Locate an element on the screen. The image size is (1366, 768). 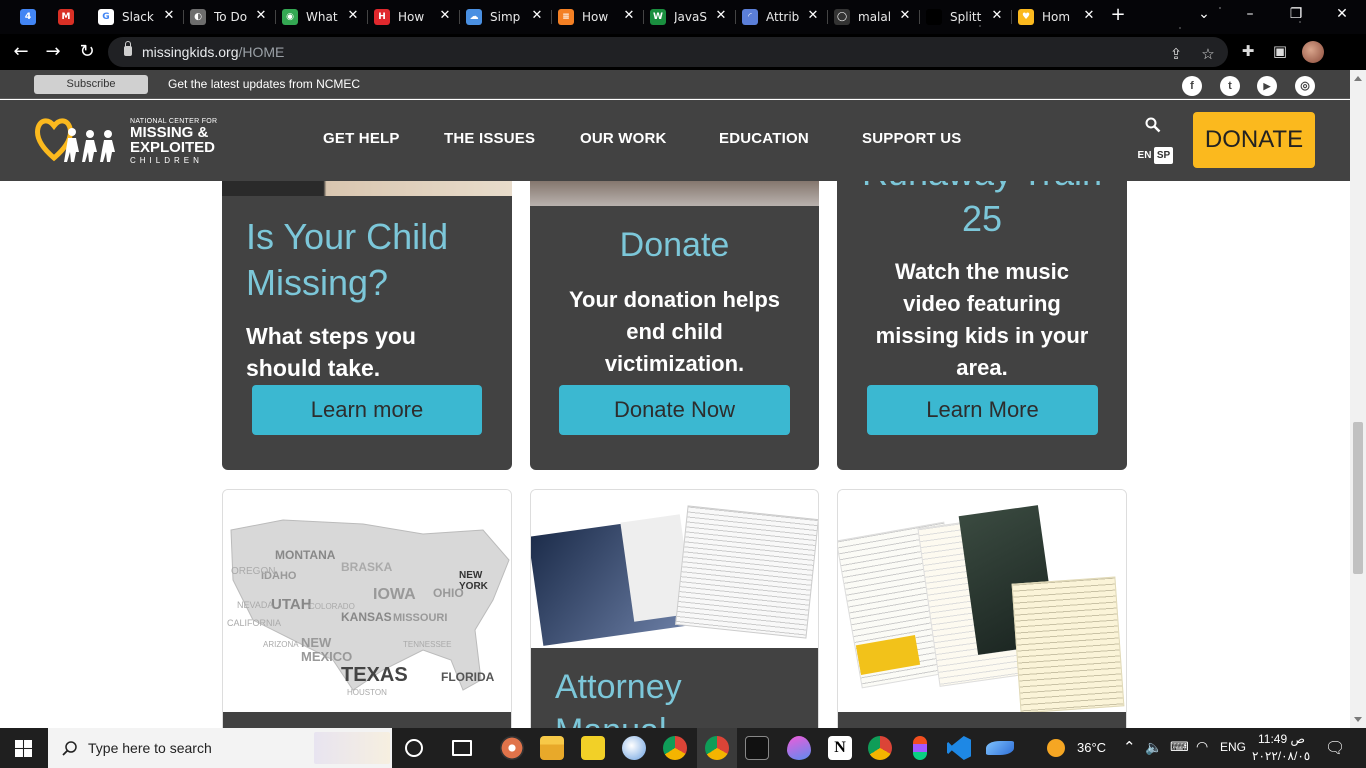
figma-icon is located at coordinates (920, 748).